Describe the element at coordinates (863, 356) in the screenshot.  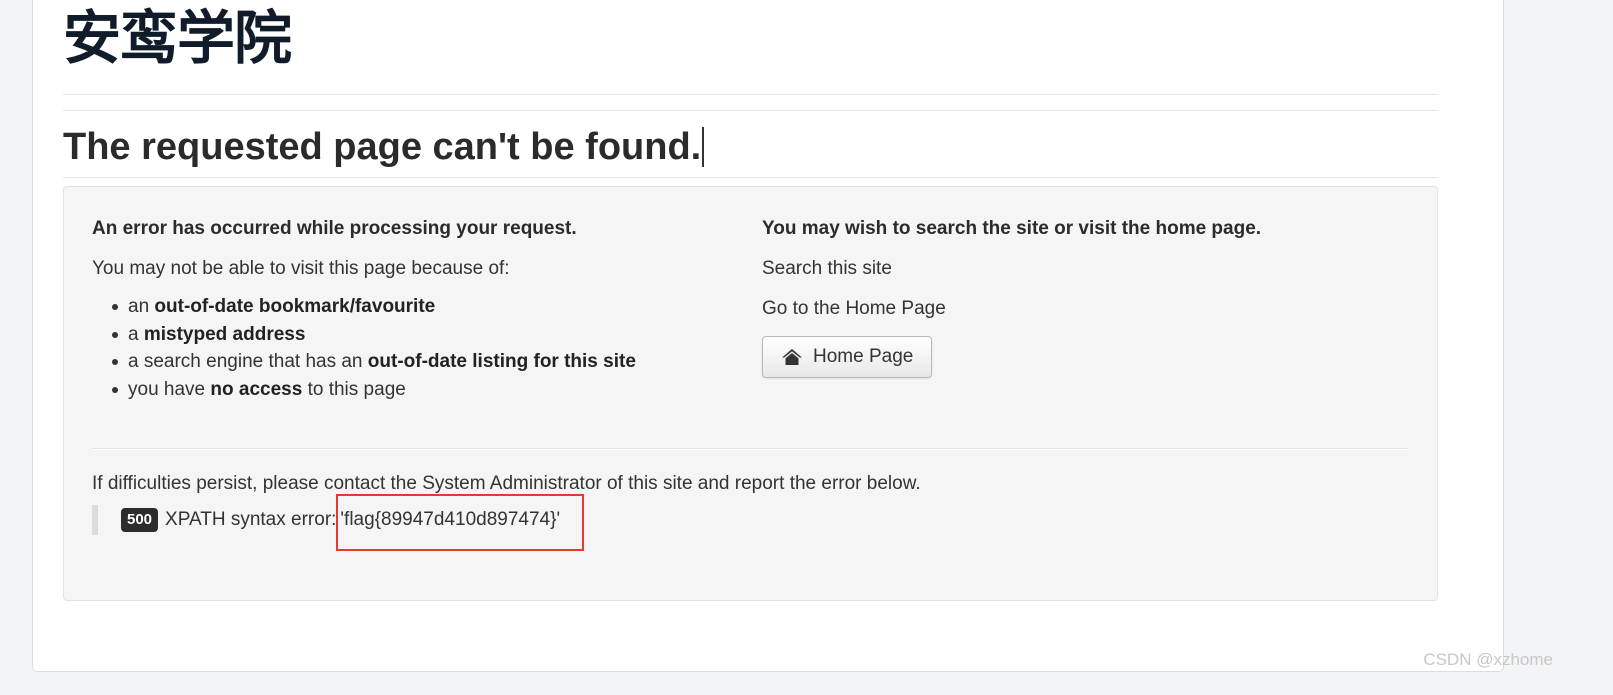
I see `home-button-label: Home Page` at that location.